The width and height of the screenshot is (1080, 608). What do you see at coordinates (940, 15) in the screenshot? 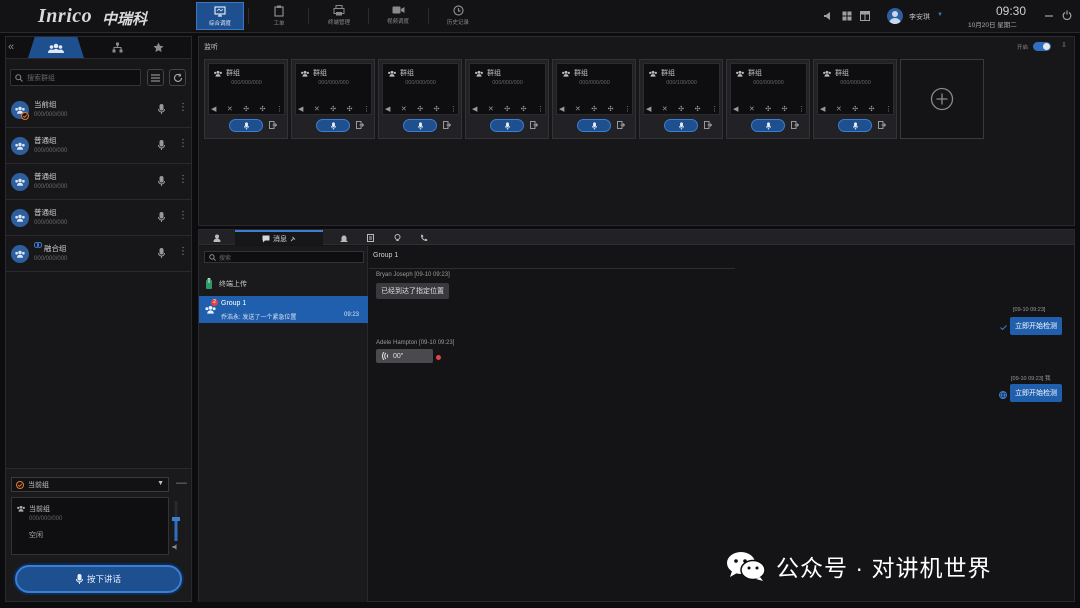
I see `chevron-down-icon: ▼` at bounding box center [940, 15].